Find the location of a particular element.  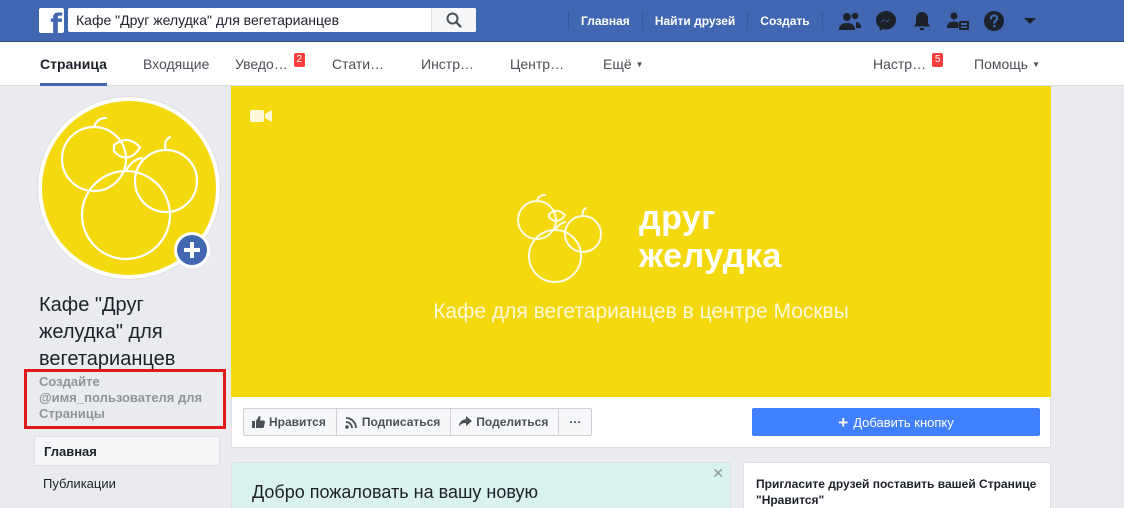

left-nav-item-home: Главная is located at coordinates (127, 451).